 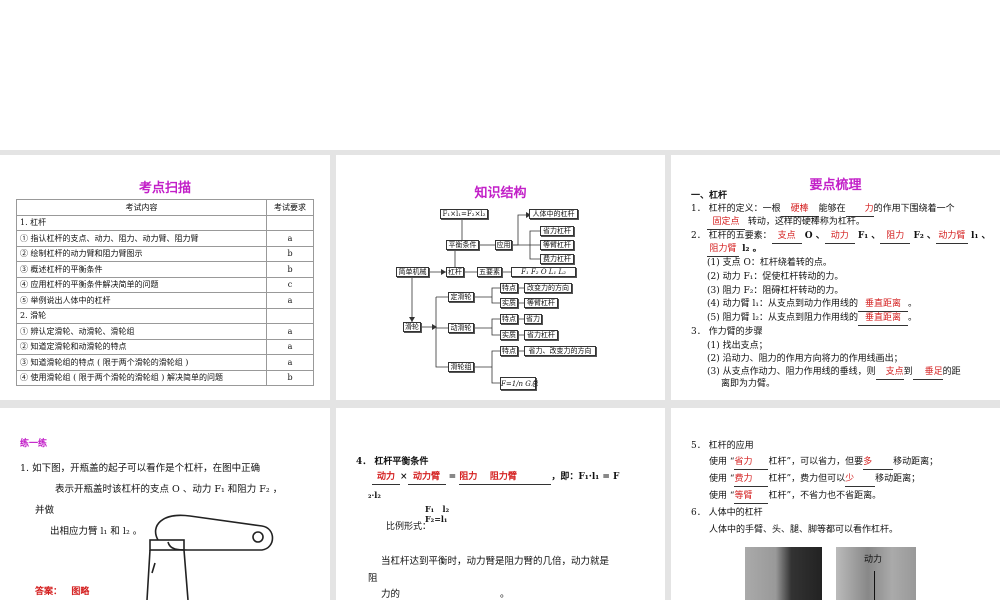 What do you see at coordinates (553, 214) in the screenshot?
I see `box-body-lever: 人体中的杠杆` at bounding box center [553, 214].